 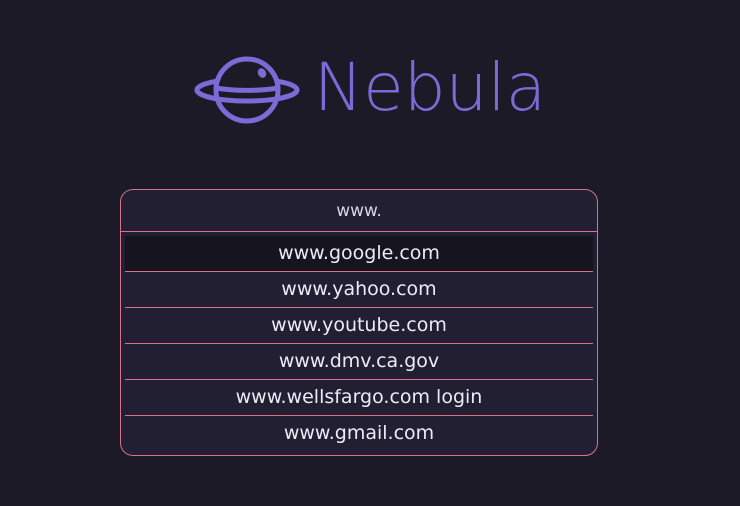 I want to click on suggestion-item: www.google.com, so click(x=359, y=254).